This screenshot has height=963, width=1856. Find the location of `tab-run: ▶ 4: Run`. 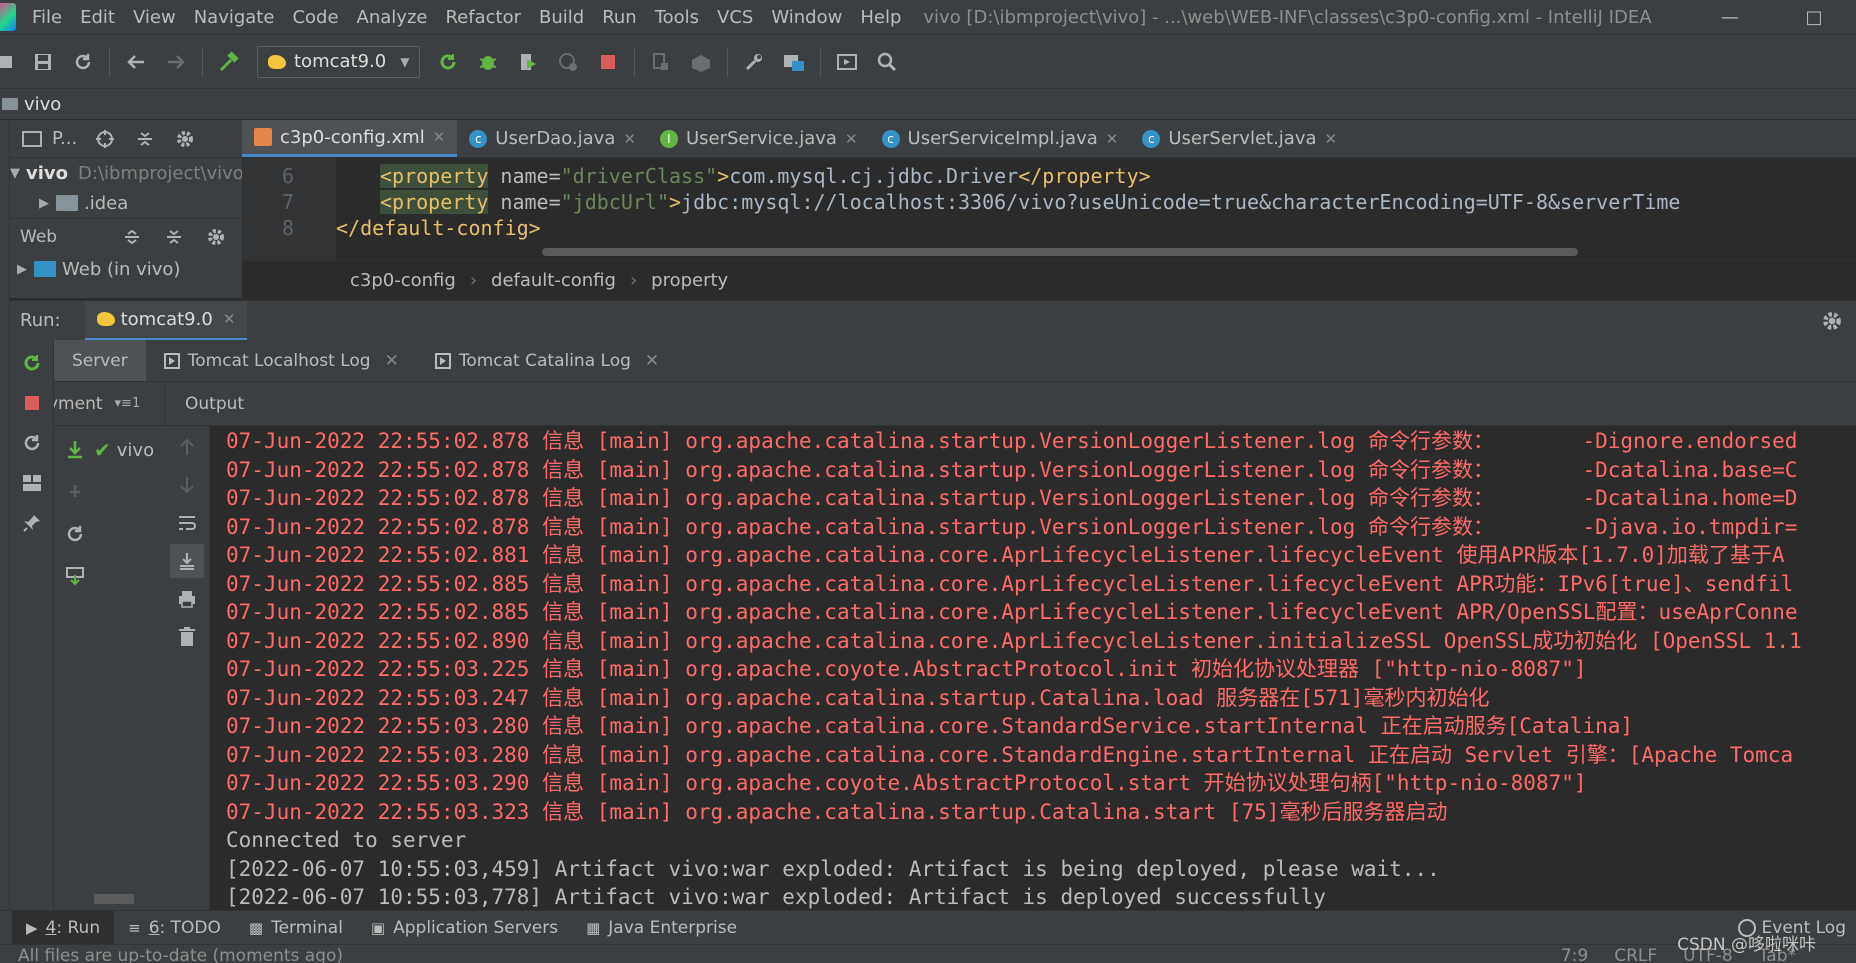

tab-run: ▶ 4: Run is located at coordinates (63, 927).